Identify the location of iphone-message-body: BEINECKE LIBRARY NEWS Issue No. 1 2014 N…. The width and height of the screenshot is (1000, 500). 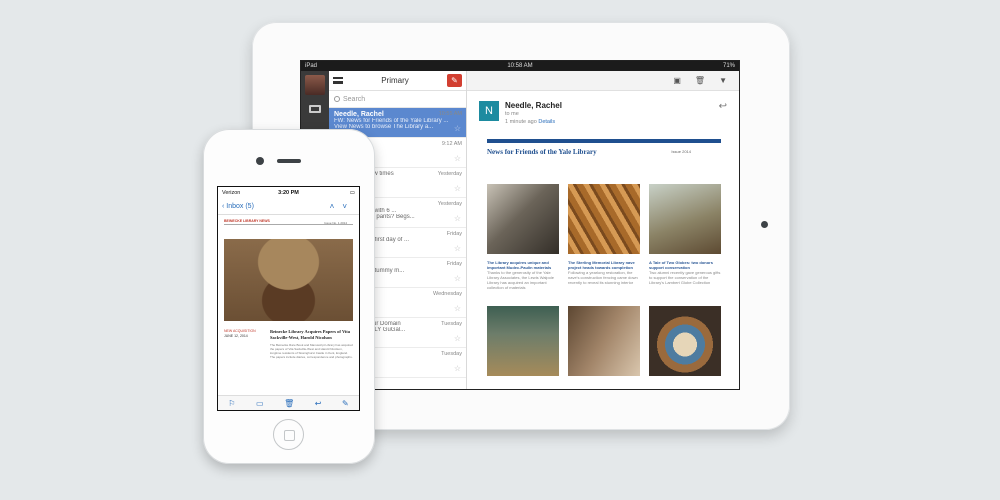
(288, 306).